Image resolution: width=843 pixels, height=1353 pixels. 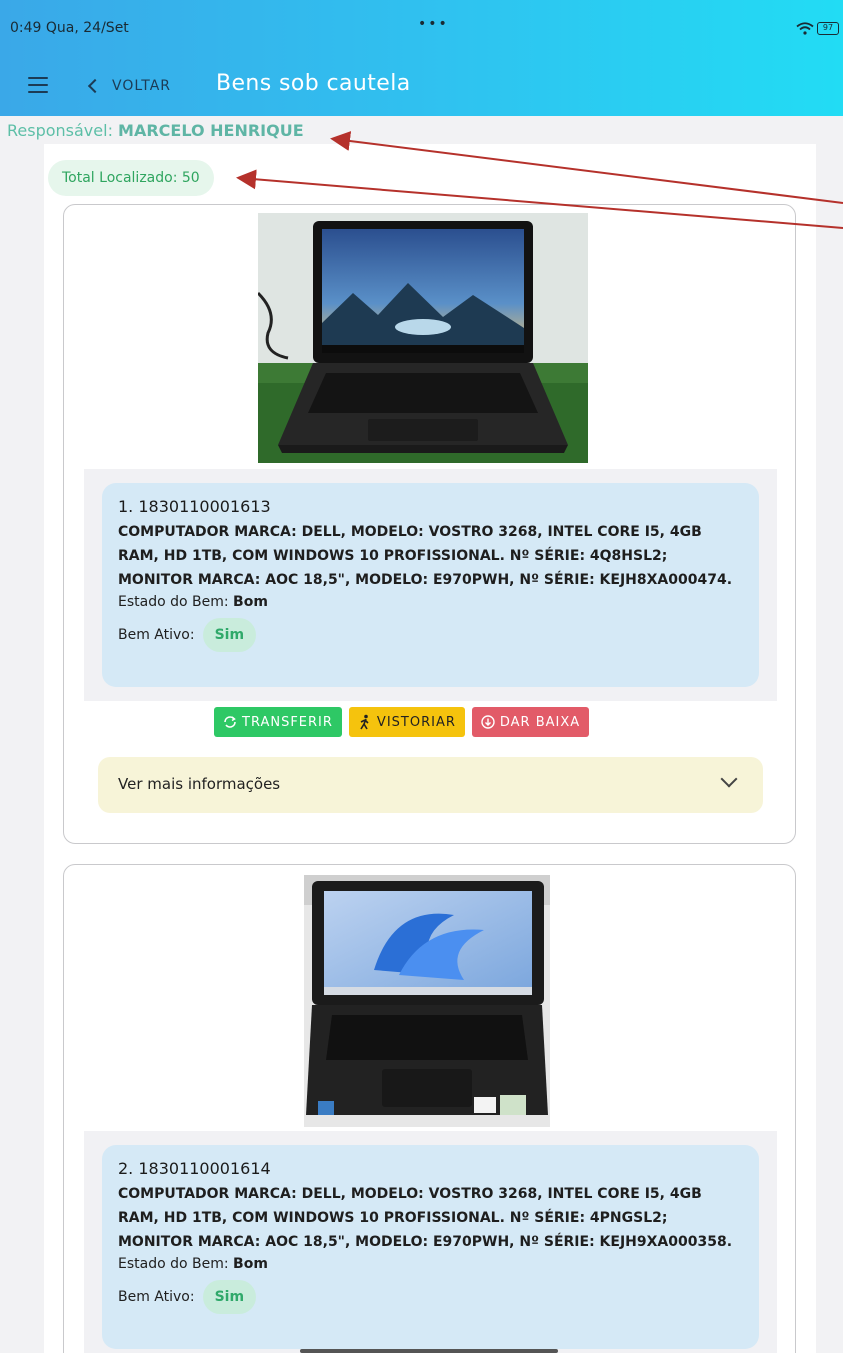 What do you see at coordinates (421, 87) in the screenshot?
I see `app-bar: VOLTAR Bens sob cautela` at bounding box center [421, 87].